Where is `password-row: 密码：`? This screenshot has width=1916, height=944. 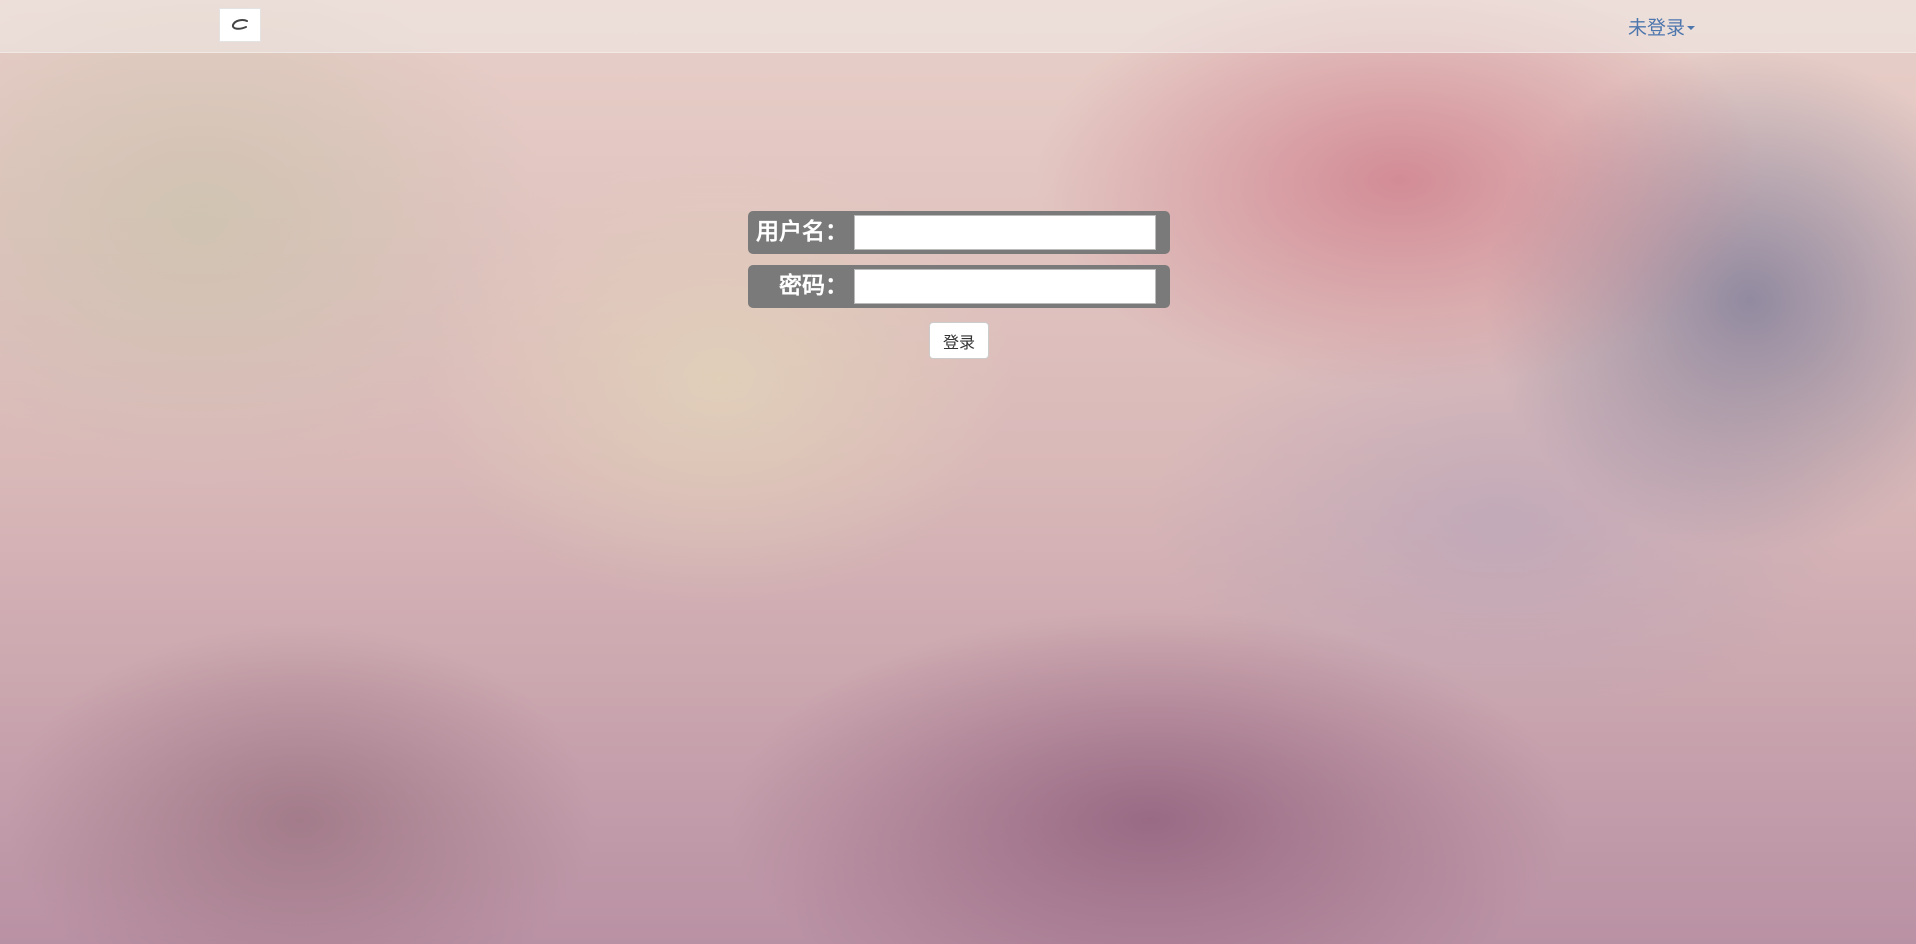
password-row: 密码： is located at coordinates (959, 286).